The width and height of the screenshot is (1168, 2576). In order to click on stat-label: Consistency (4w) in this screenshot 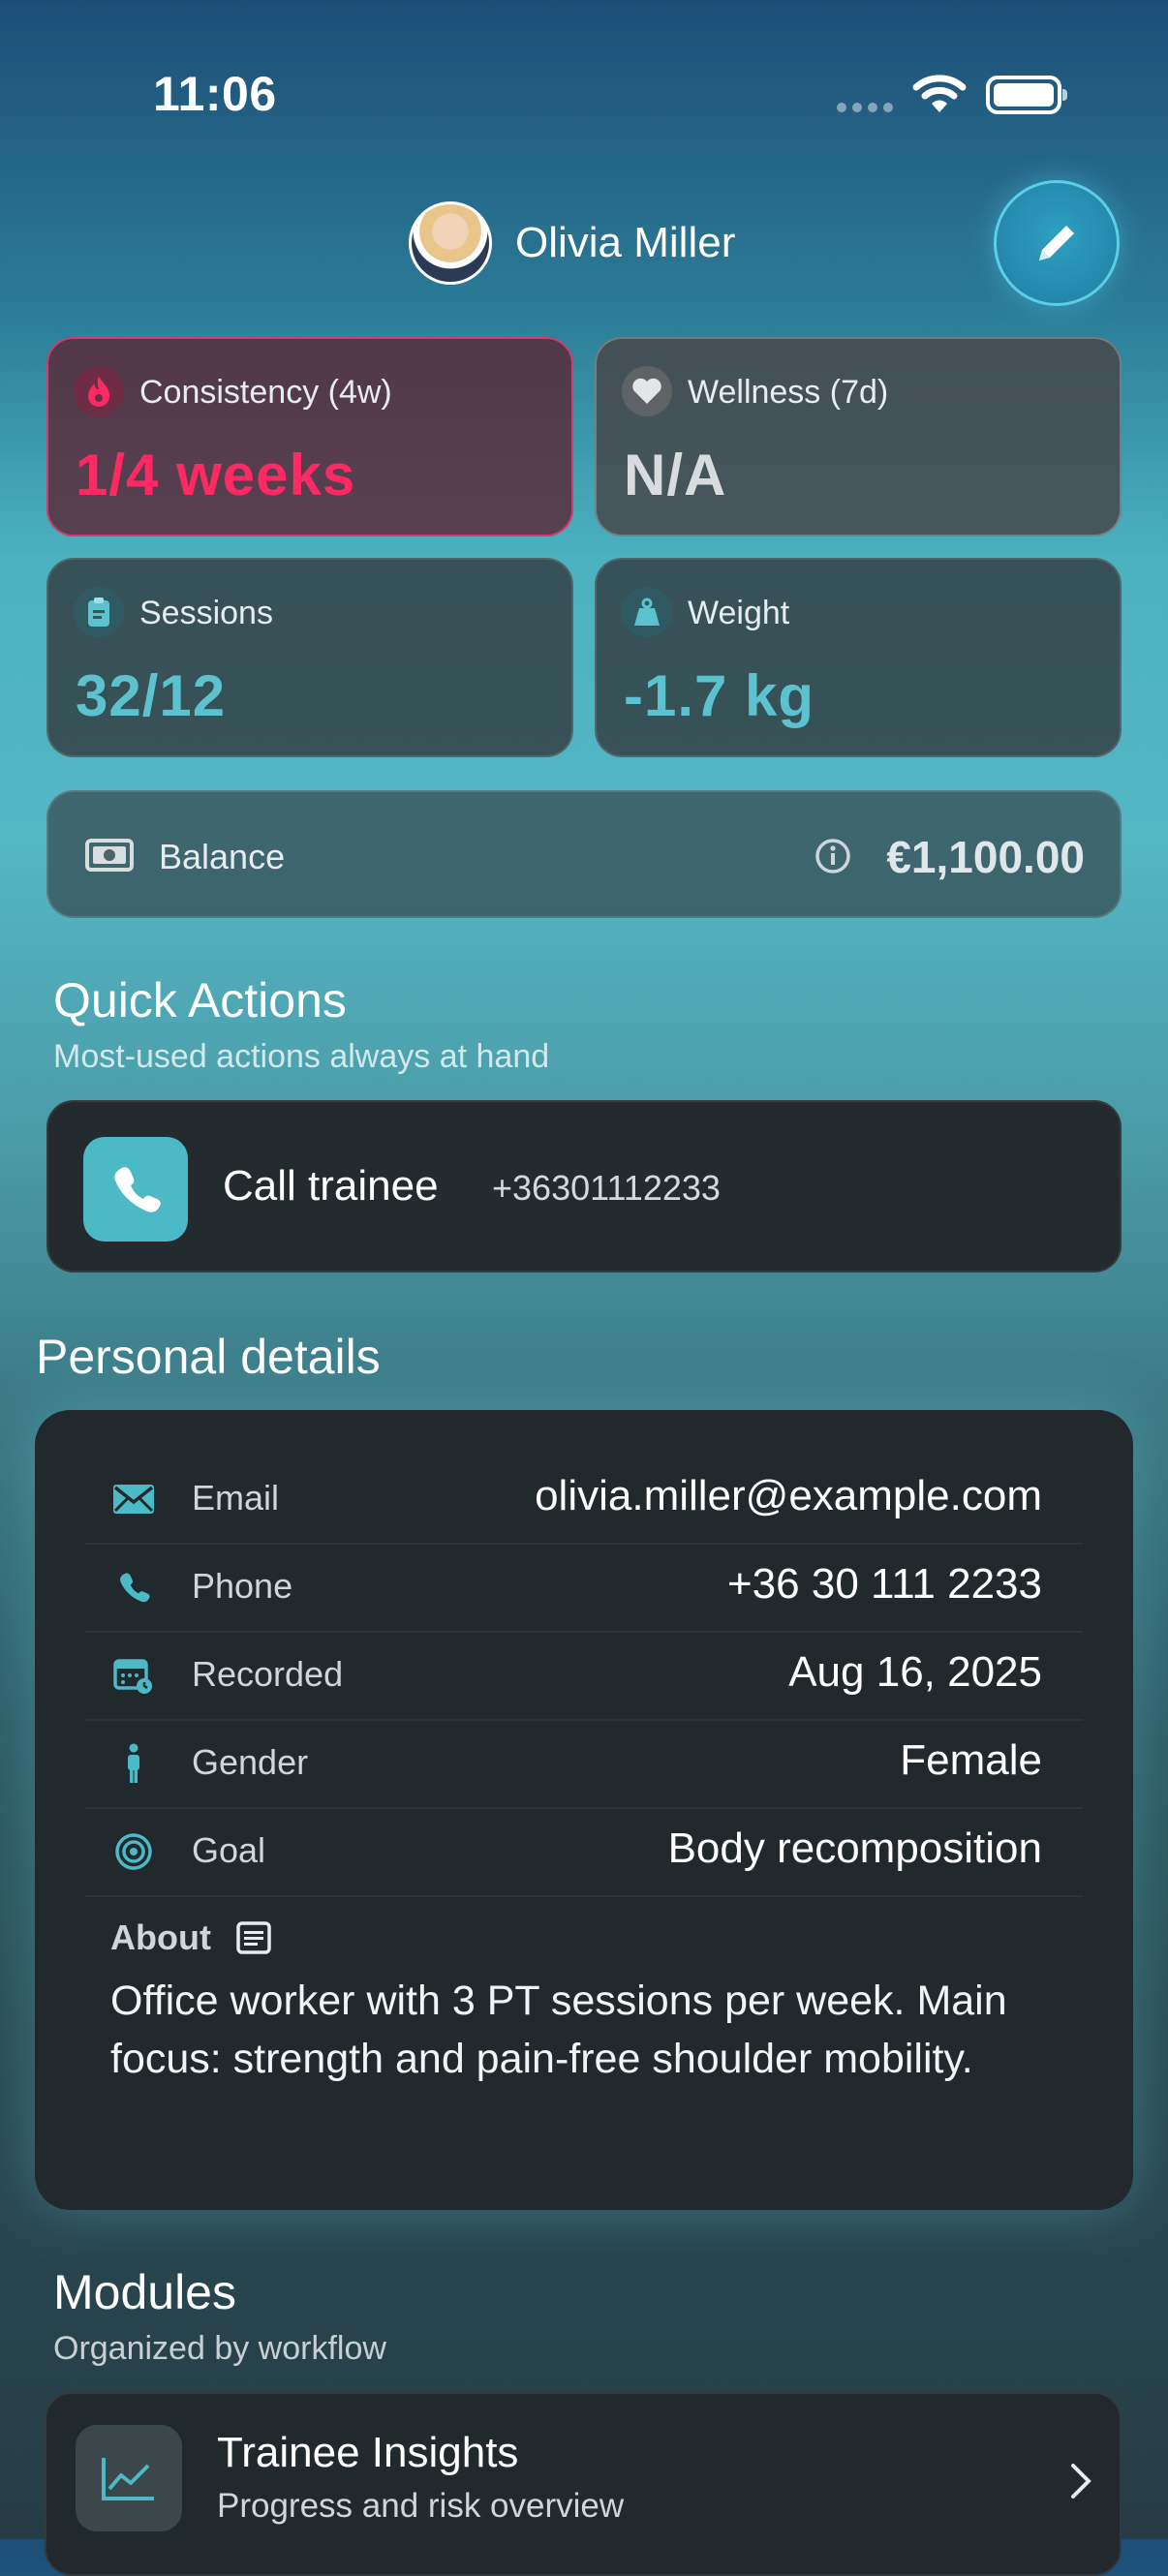, I will do `click(265, 392)`.